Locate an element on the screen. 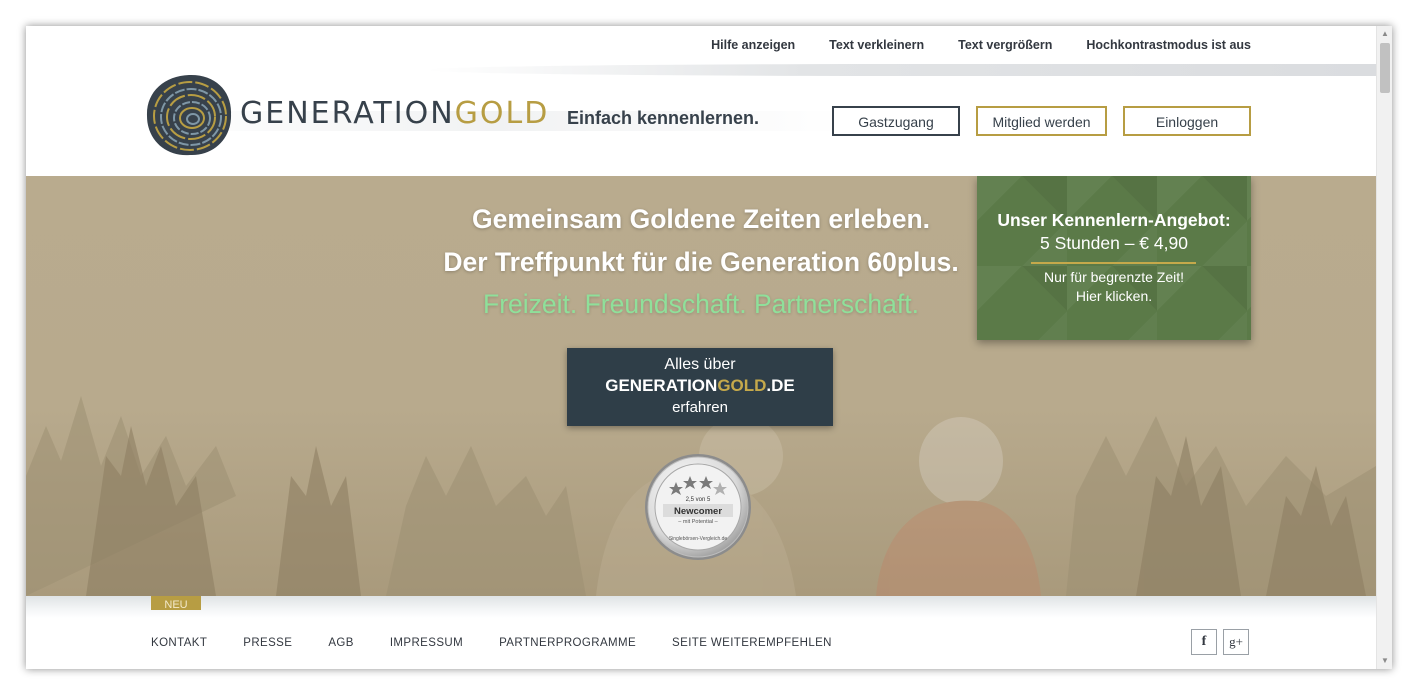 The image size is (1418, 695). hero-headline-1: Gemeinsam Goldene Zeiten erleben. is located at coordinates (700, 219).